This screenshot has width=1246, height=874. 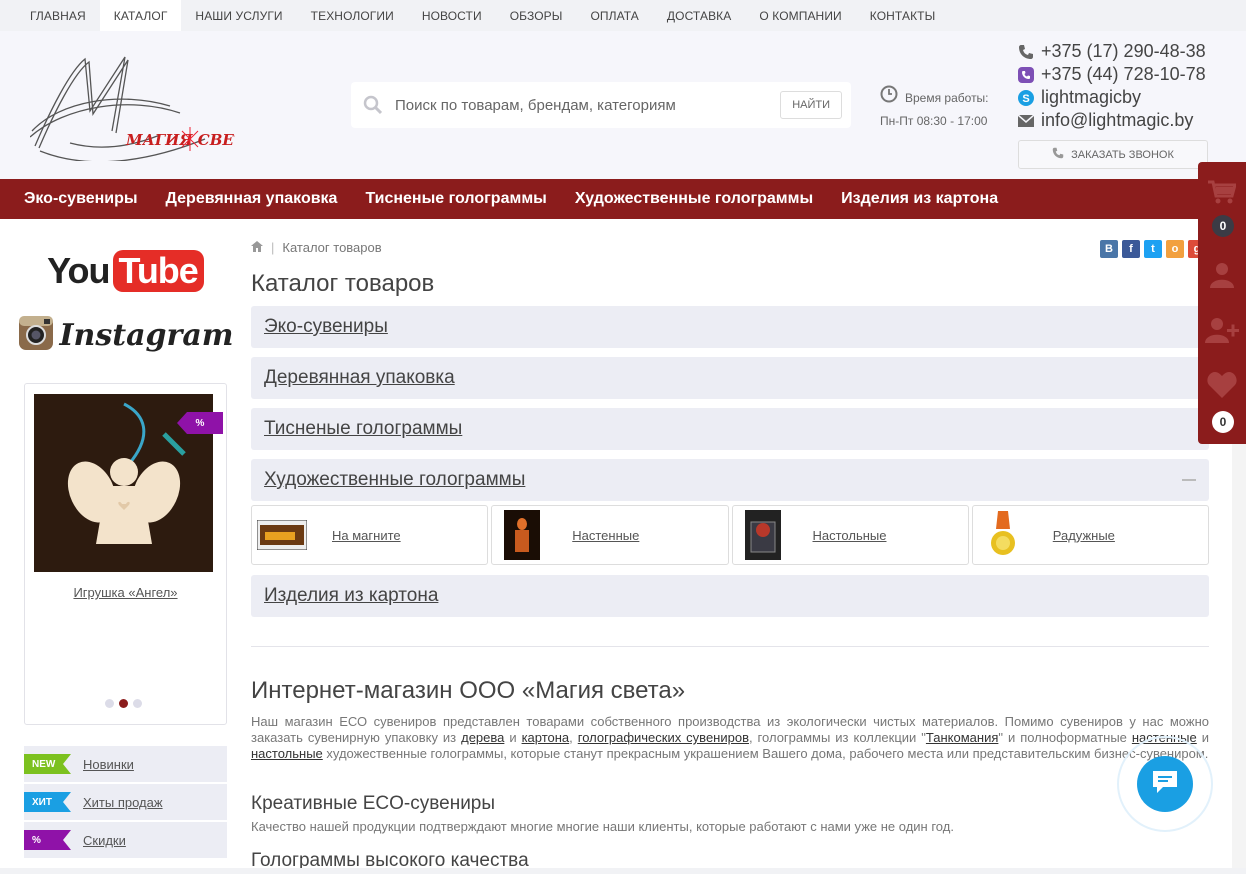 I want to click on instagram-link: Instagram, so click(x=126, y=335).